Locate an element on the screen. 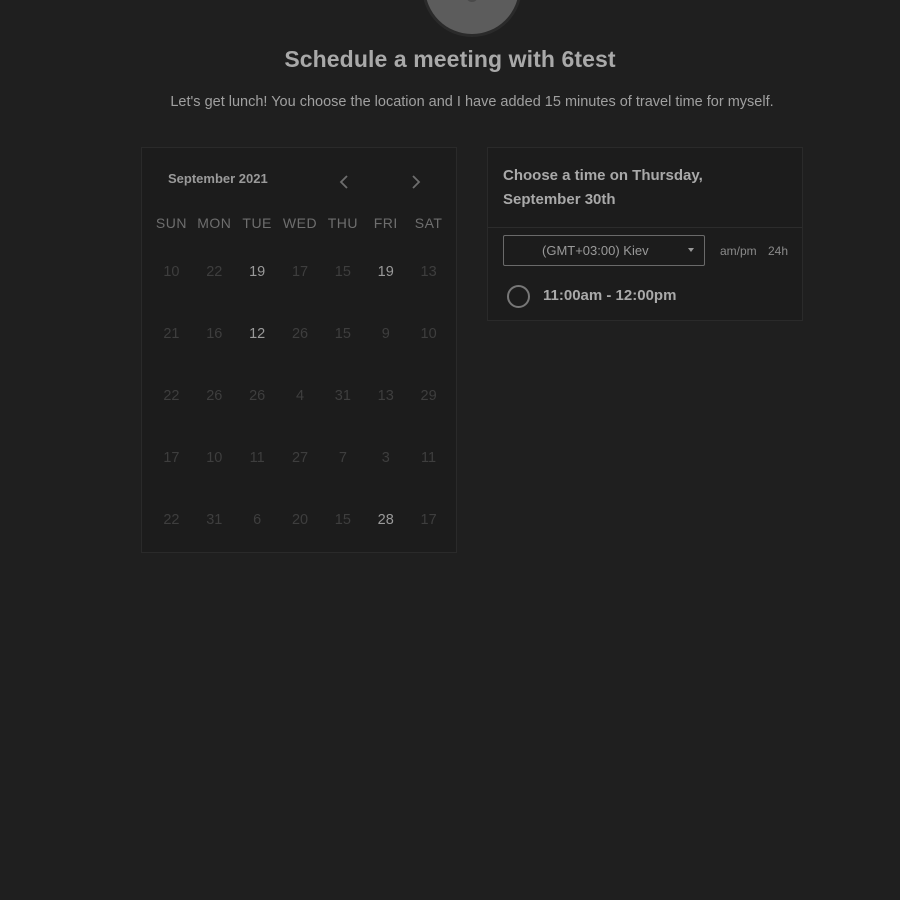 The width and height of the screenshot is (900, 900). prev-month-button is located at coordinates (345, 182).